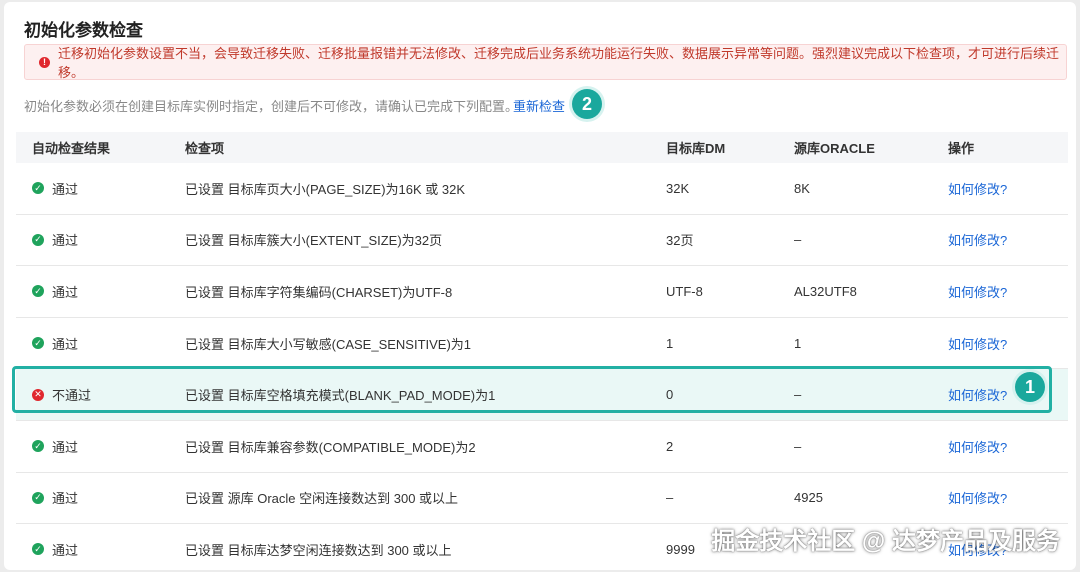 Image resolution: width=1080 pixels, height=572 pixels. Describe the element at coordinates (961, 148) in the screenshot. I see `header-action: 操作` at that location.